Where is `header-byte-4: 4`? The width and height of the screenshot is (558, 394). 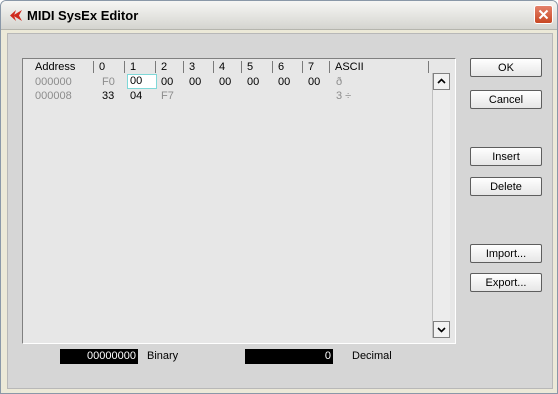 header-byte-4: 4 is located at coordinates (222, 67).